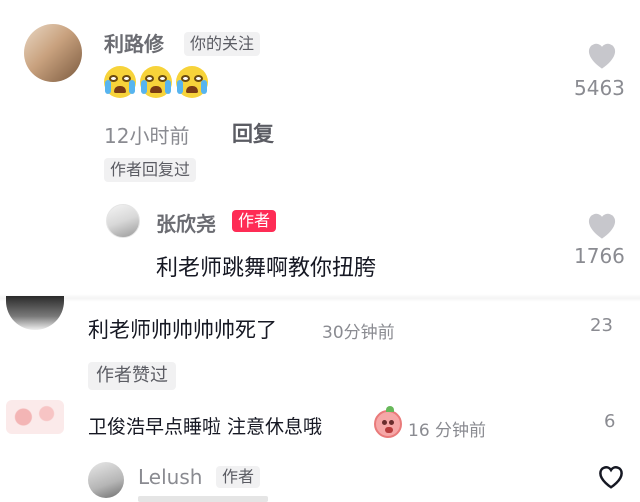 Image resolution: width=640 pixels, height=502 pixels. I want to click on like-count: 1766, so click(599, 256).